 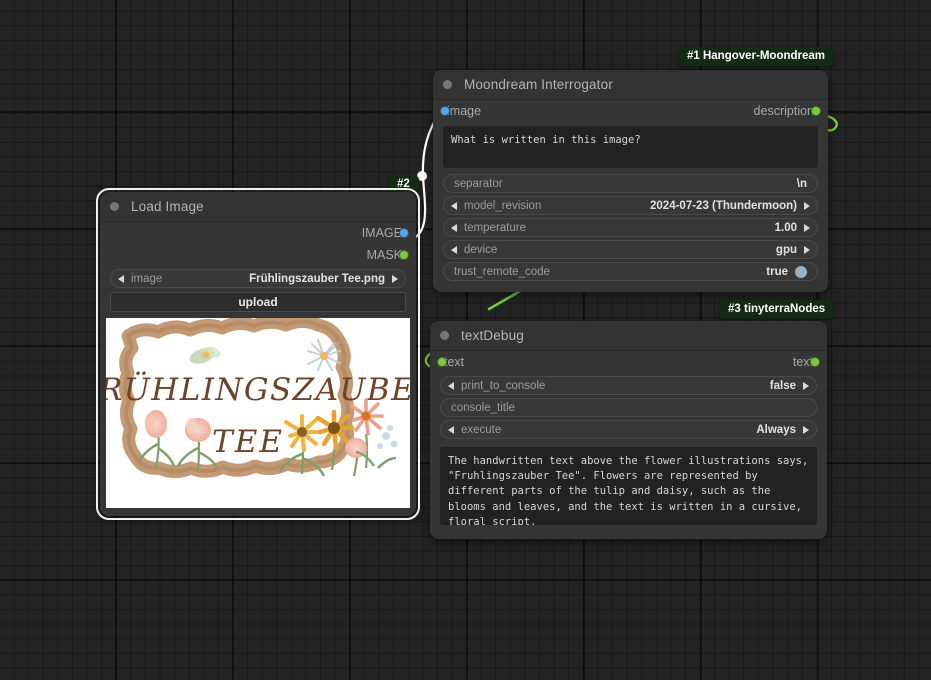 What do you see at coordinates (502, 271) in the screenshot?
I see `widget-trust-remote-code-label: trust_remote_code` at bounding box center [502, 271].